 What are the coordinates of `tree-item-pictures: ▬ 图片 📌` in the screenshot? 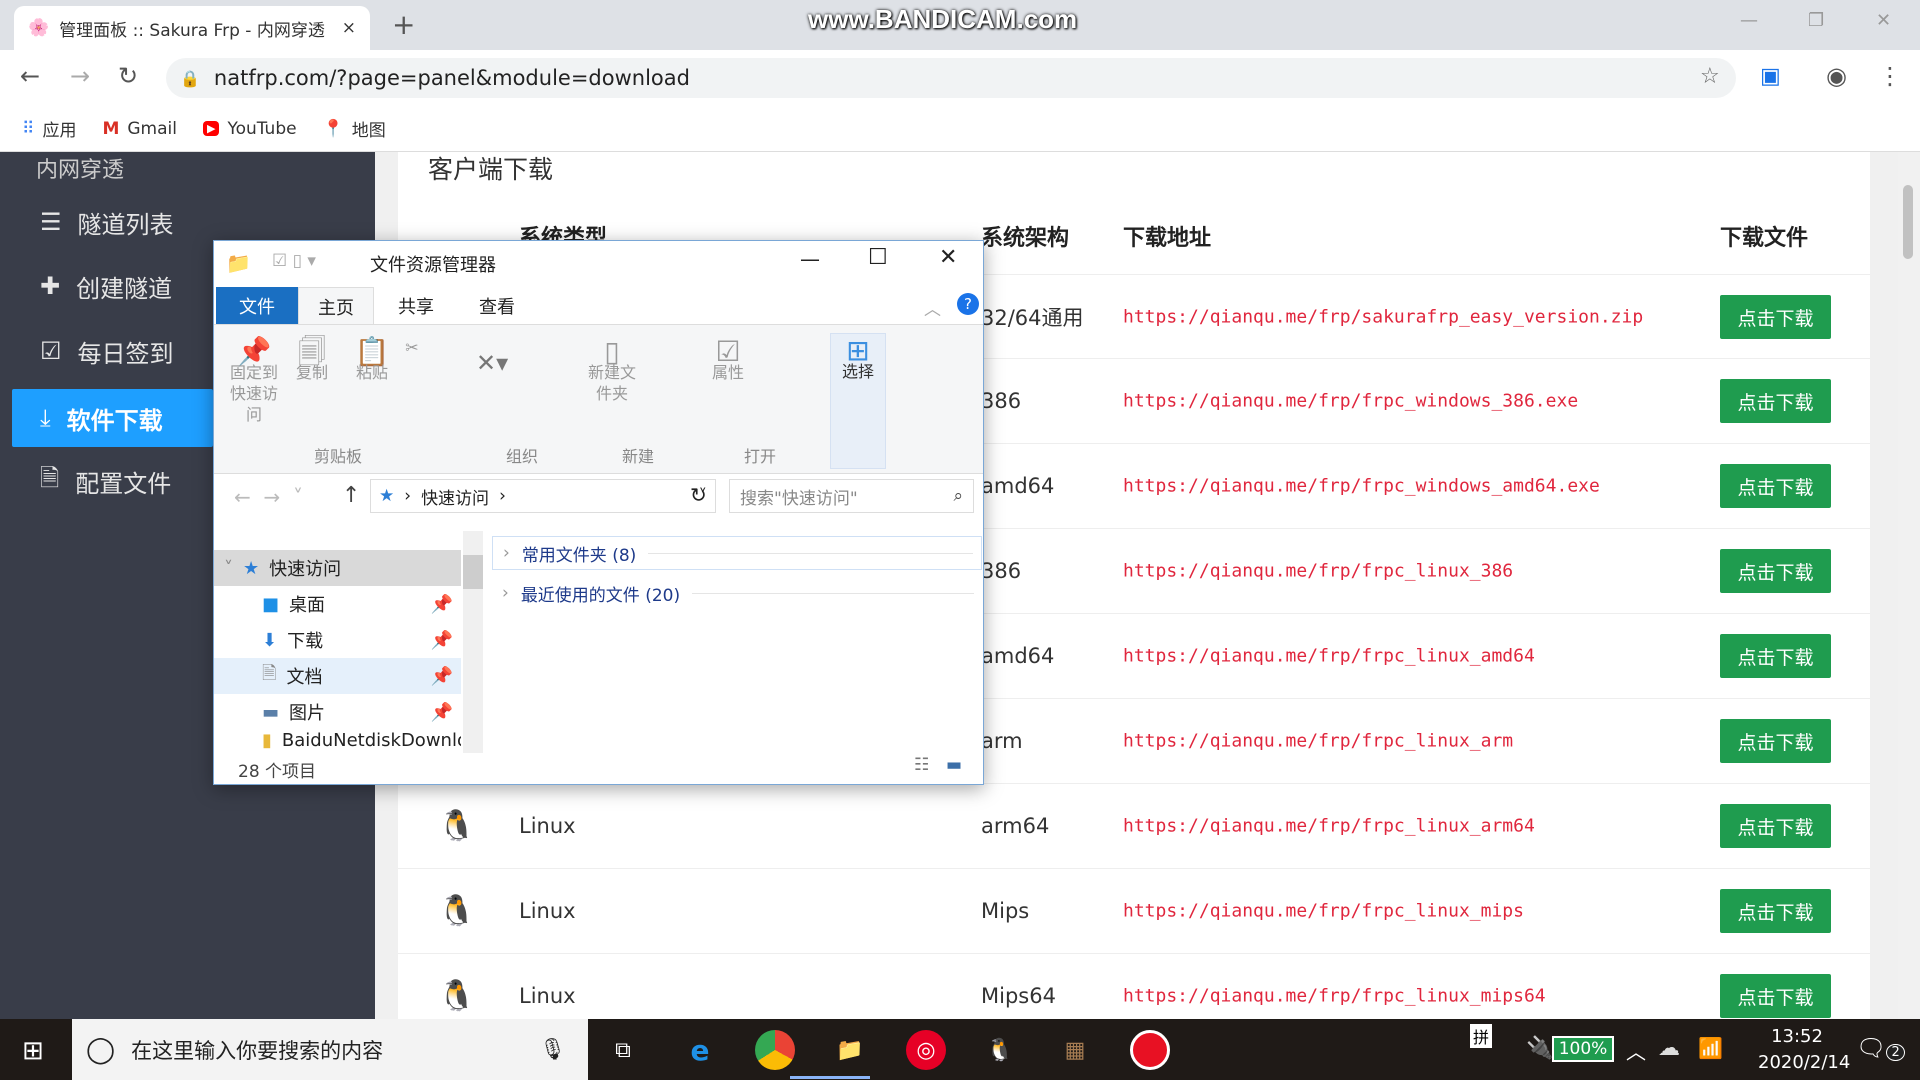 It's located at (337, 712).